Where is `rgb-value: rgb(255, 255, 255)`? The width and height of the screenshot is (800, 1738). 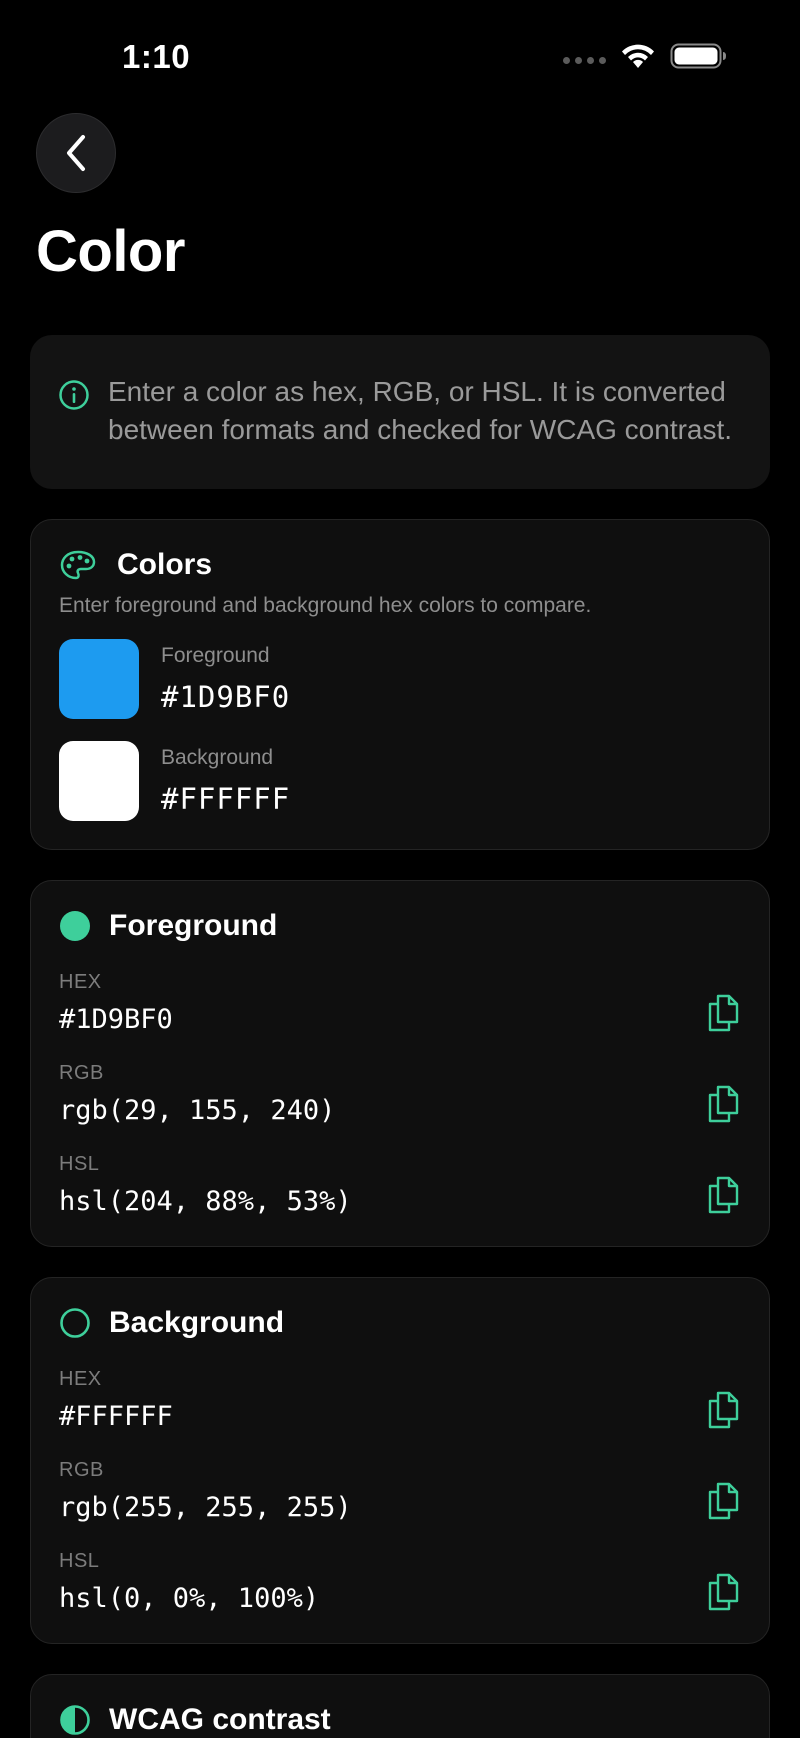
rgb-value: rgb(255, 255, 255) is located at coordinates (205, 1507).